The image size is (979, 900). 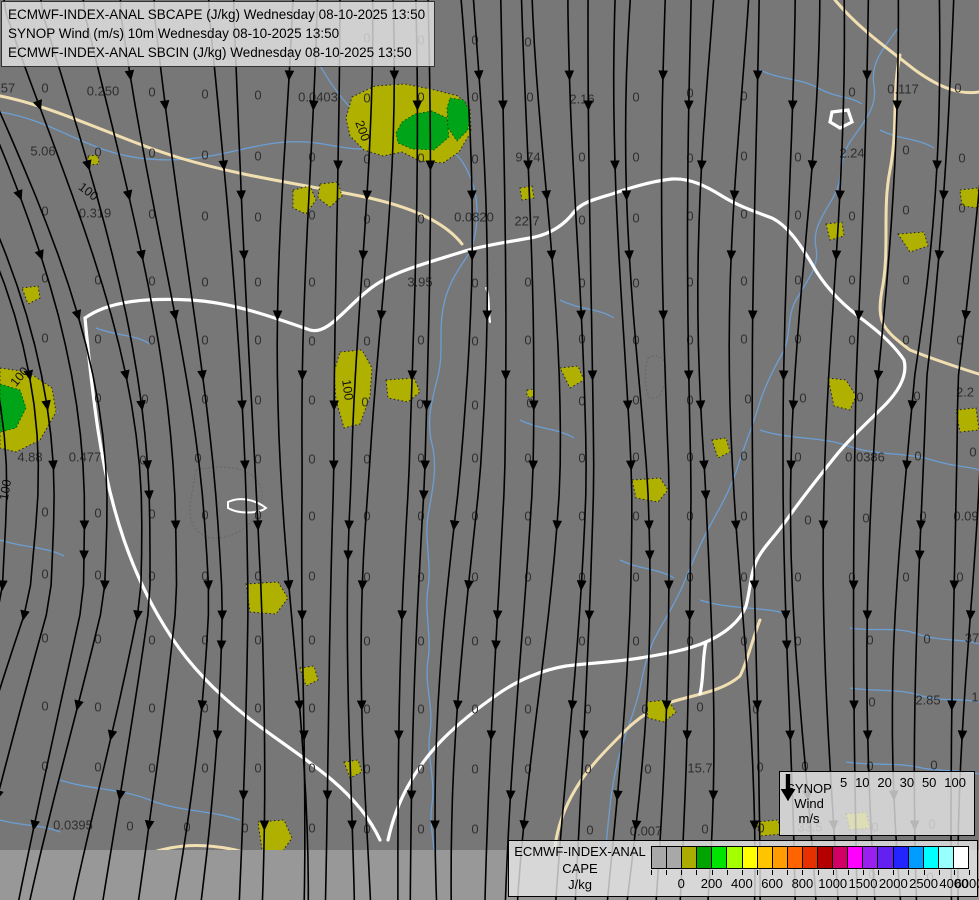 What do you see at coordinates (580, 884) in the screenshot?
I see `cape-legend-units: J/kg` at bounding box center [580, 884].